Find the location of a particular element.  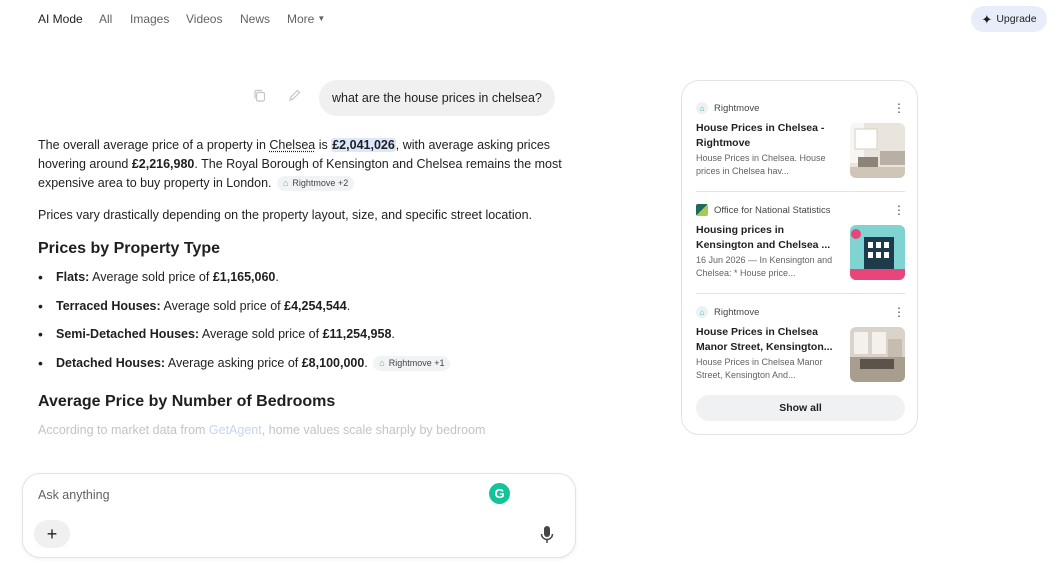

source-header: Office for National Statistics is located at coordinates (800, 210).